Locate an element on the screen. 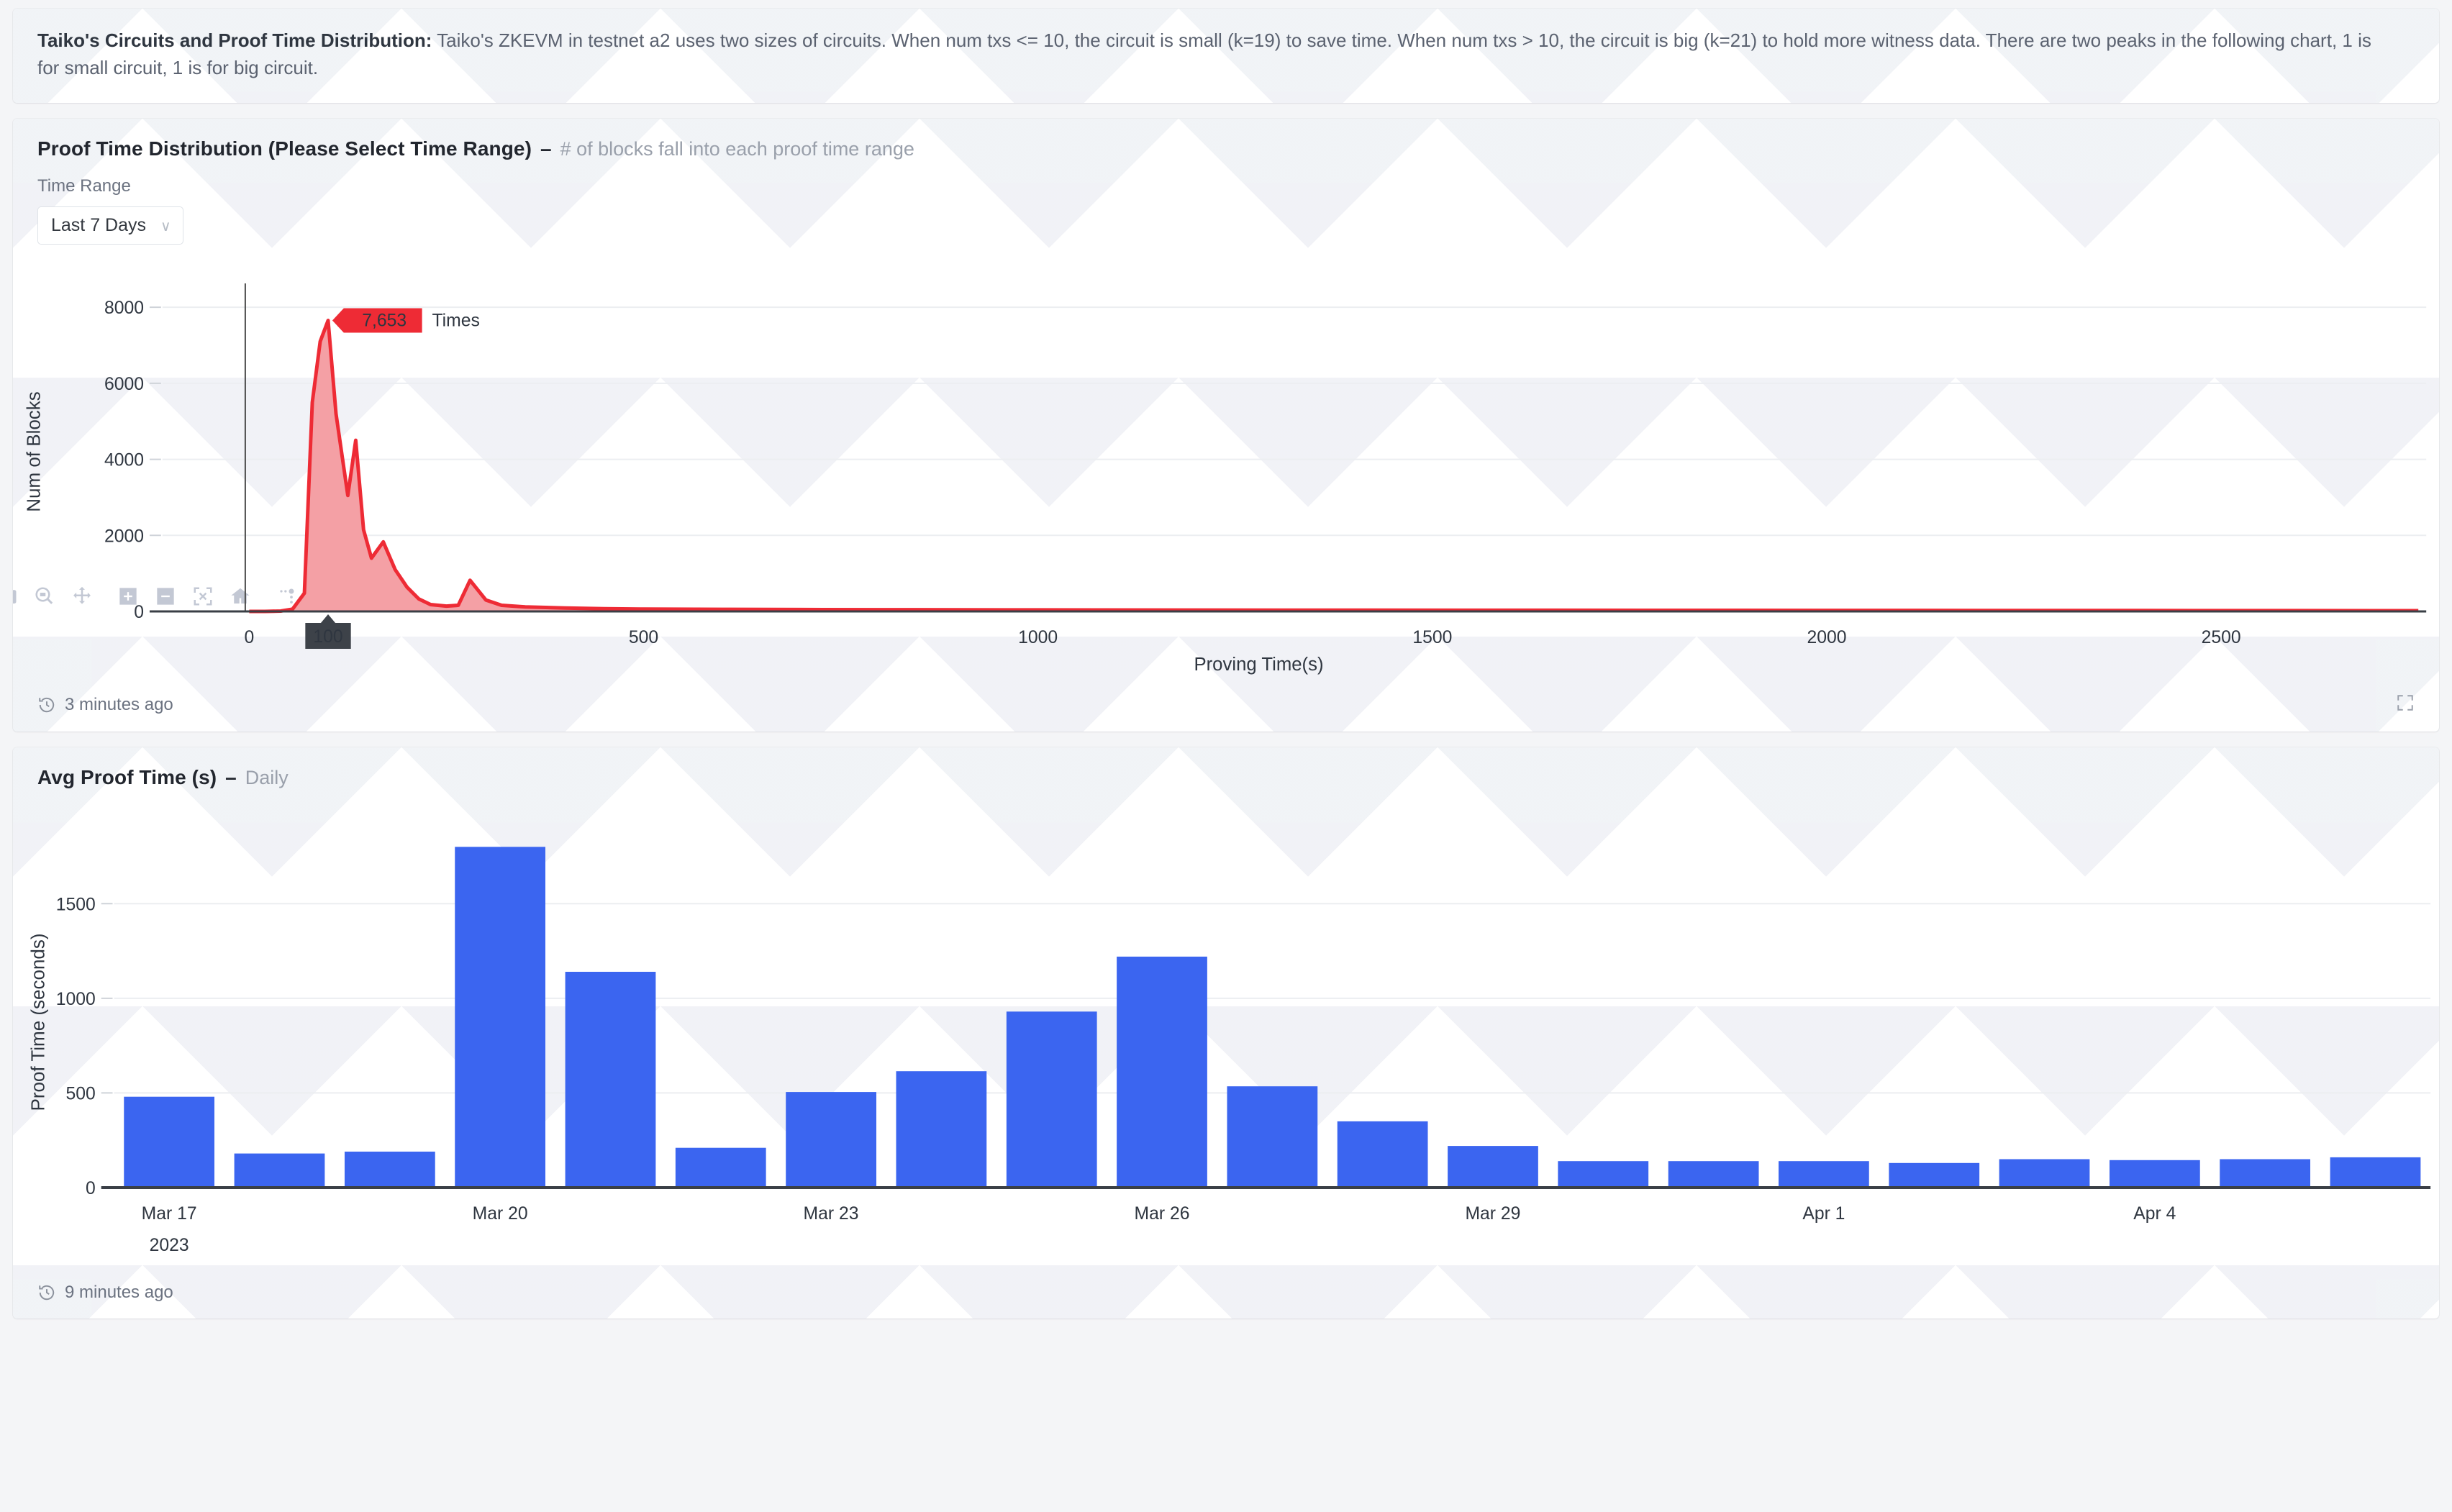  svg-text: Mar 23 is located at coordinates (832, 1214).